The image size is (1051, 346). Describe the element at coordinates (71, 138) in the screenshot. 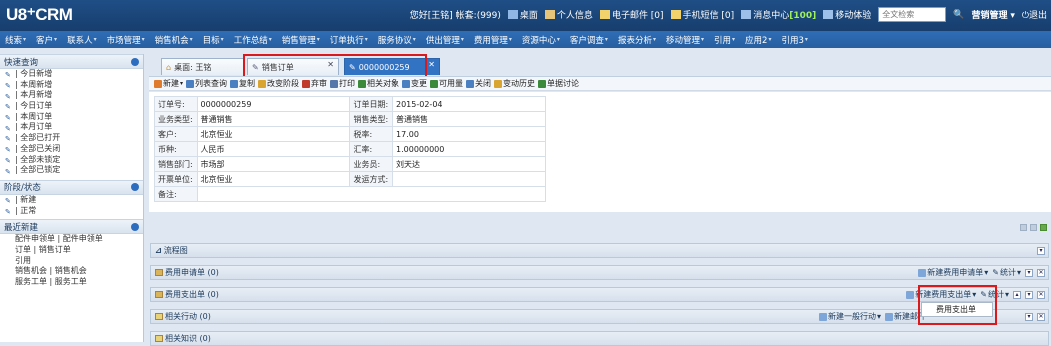

I see `sidebar-item: ✎ | 全部已打开` at that location.